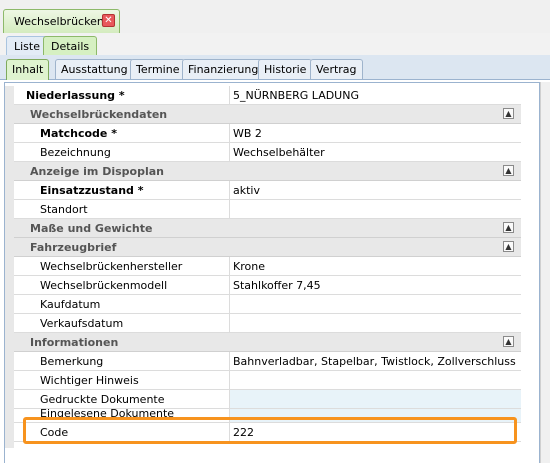 The height and width of the screenshot is (463, 550). What do you see at coordinates (270, 430) in the screenshot?
I see `code-row-highlight` at bounding box center [270, 430].